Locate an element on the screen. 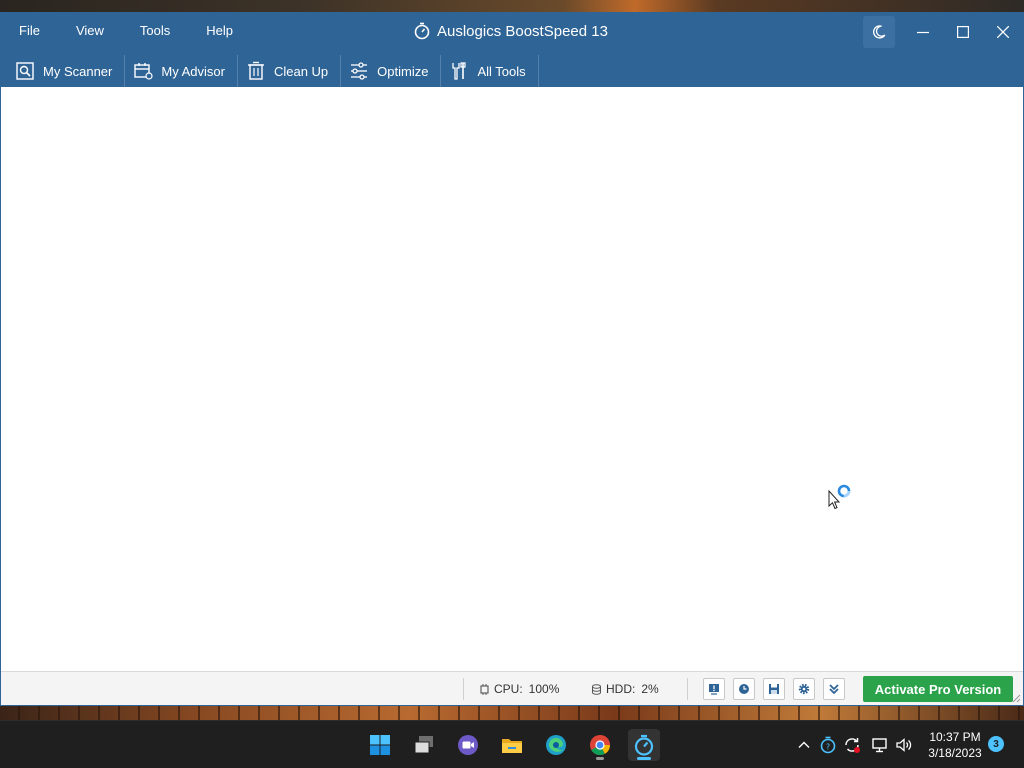  sync-tray-button is located at coordinates (852, 745).